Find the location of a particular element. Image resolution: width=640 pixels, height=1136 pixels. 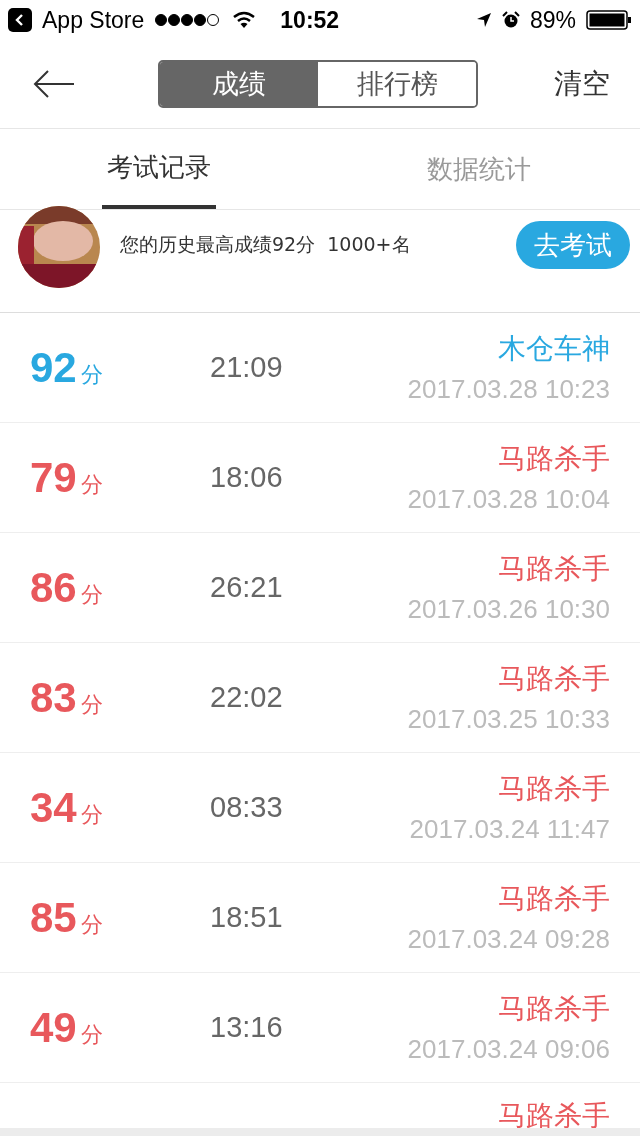

wifi-icon is located at coordinates (244, 20).